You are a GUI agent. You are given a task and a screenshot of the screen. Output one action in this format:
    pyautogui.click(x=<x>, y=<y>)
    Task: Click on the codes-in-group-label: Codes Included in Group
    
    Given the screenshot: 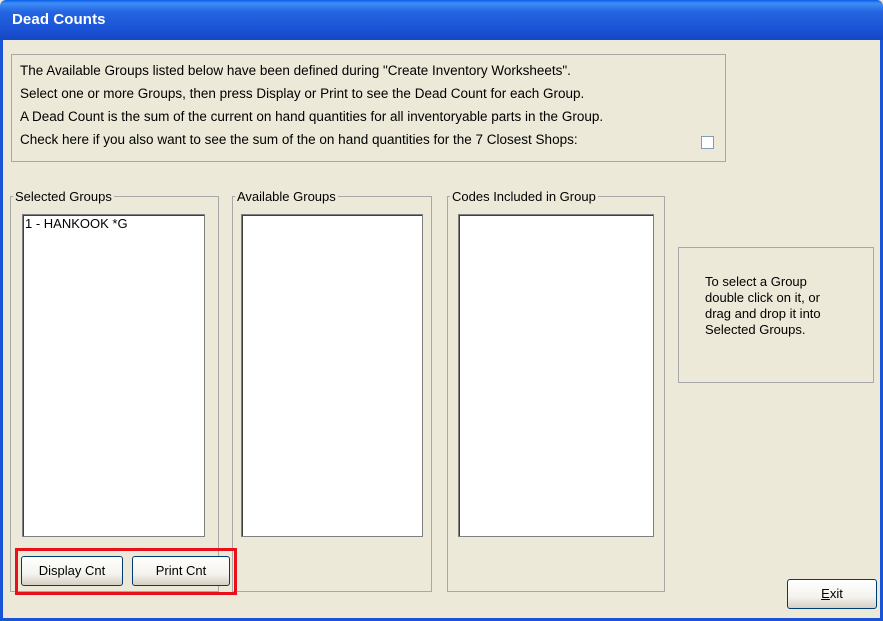 What is the action you would take?
    pyautogui.click(x=524, y=196)
    